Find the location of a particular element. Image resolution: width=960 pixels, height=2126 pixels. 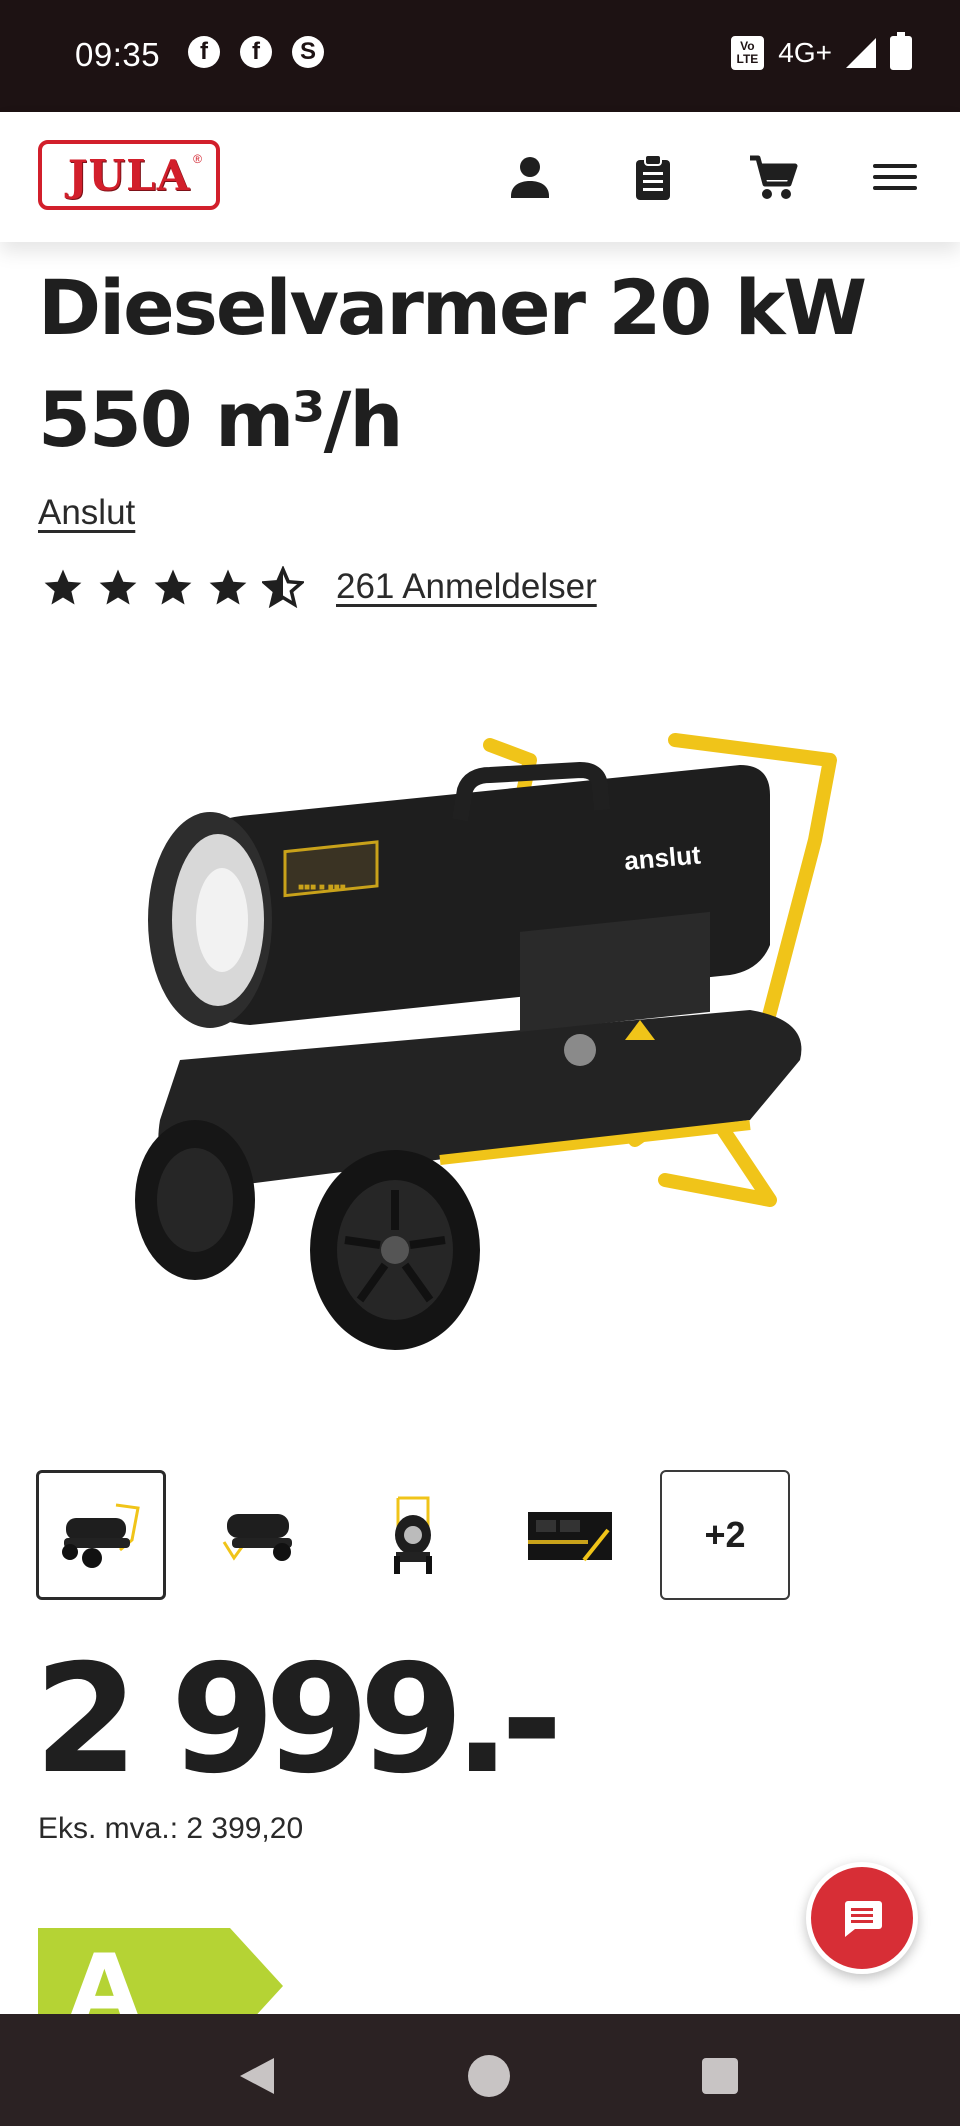

chat-bubble-icon is located at coordinates (863, 1919).